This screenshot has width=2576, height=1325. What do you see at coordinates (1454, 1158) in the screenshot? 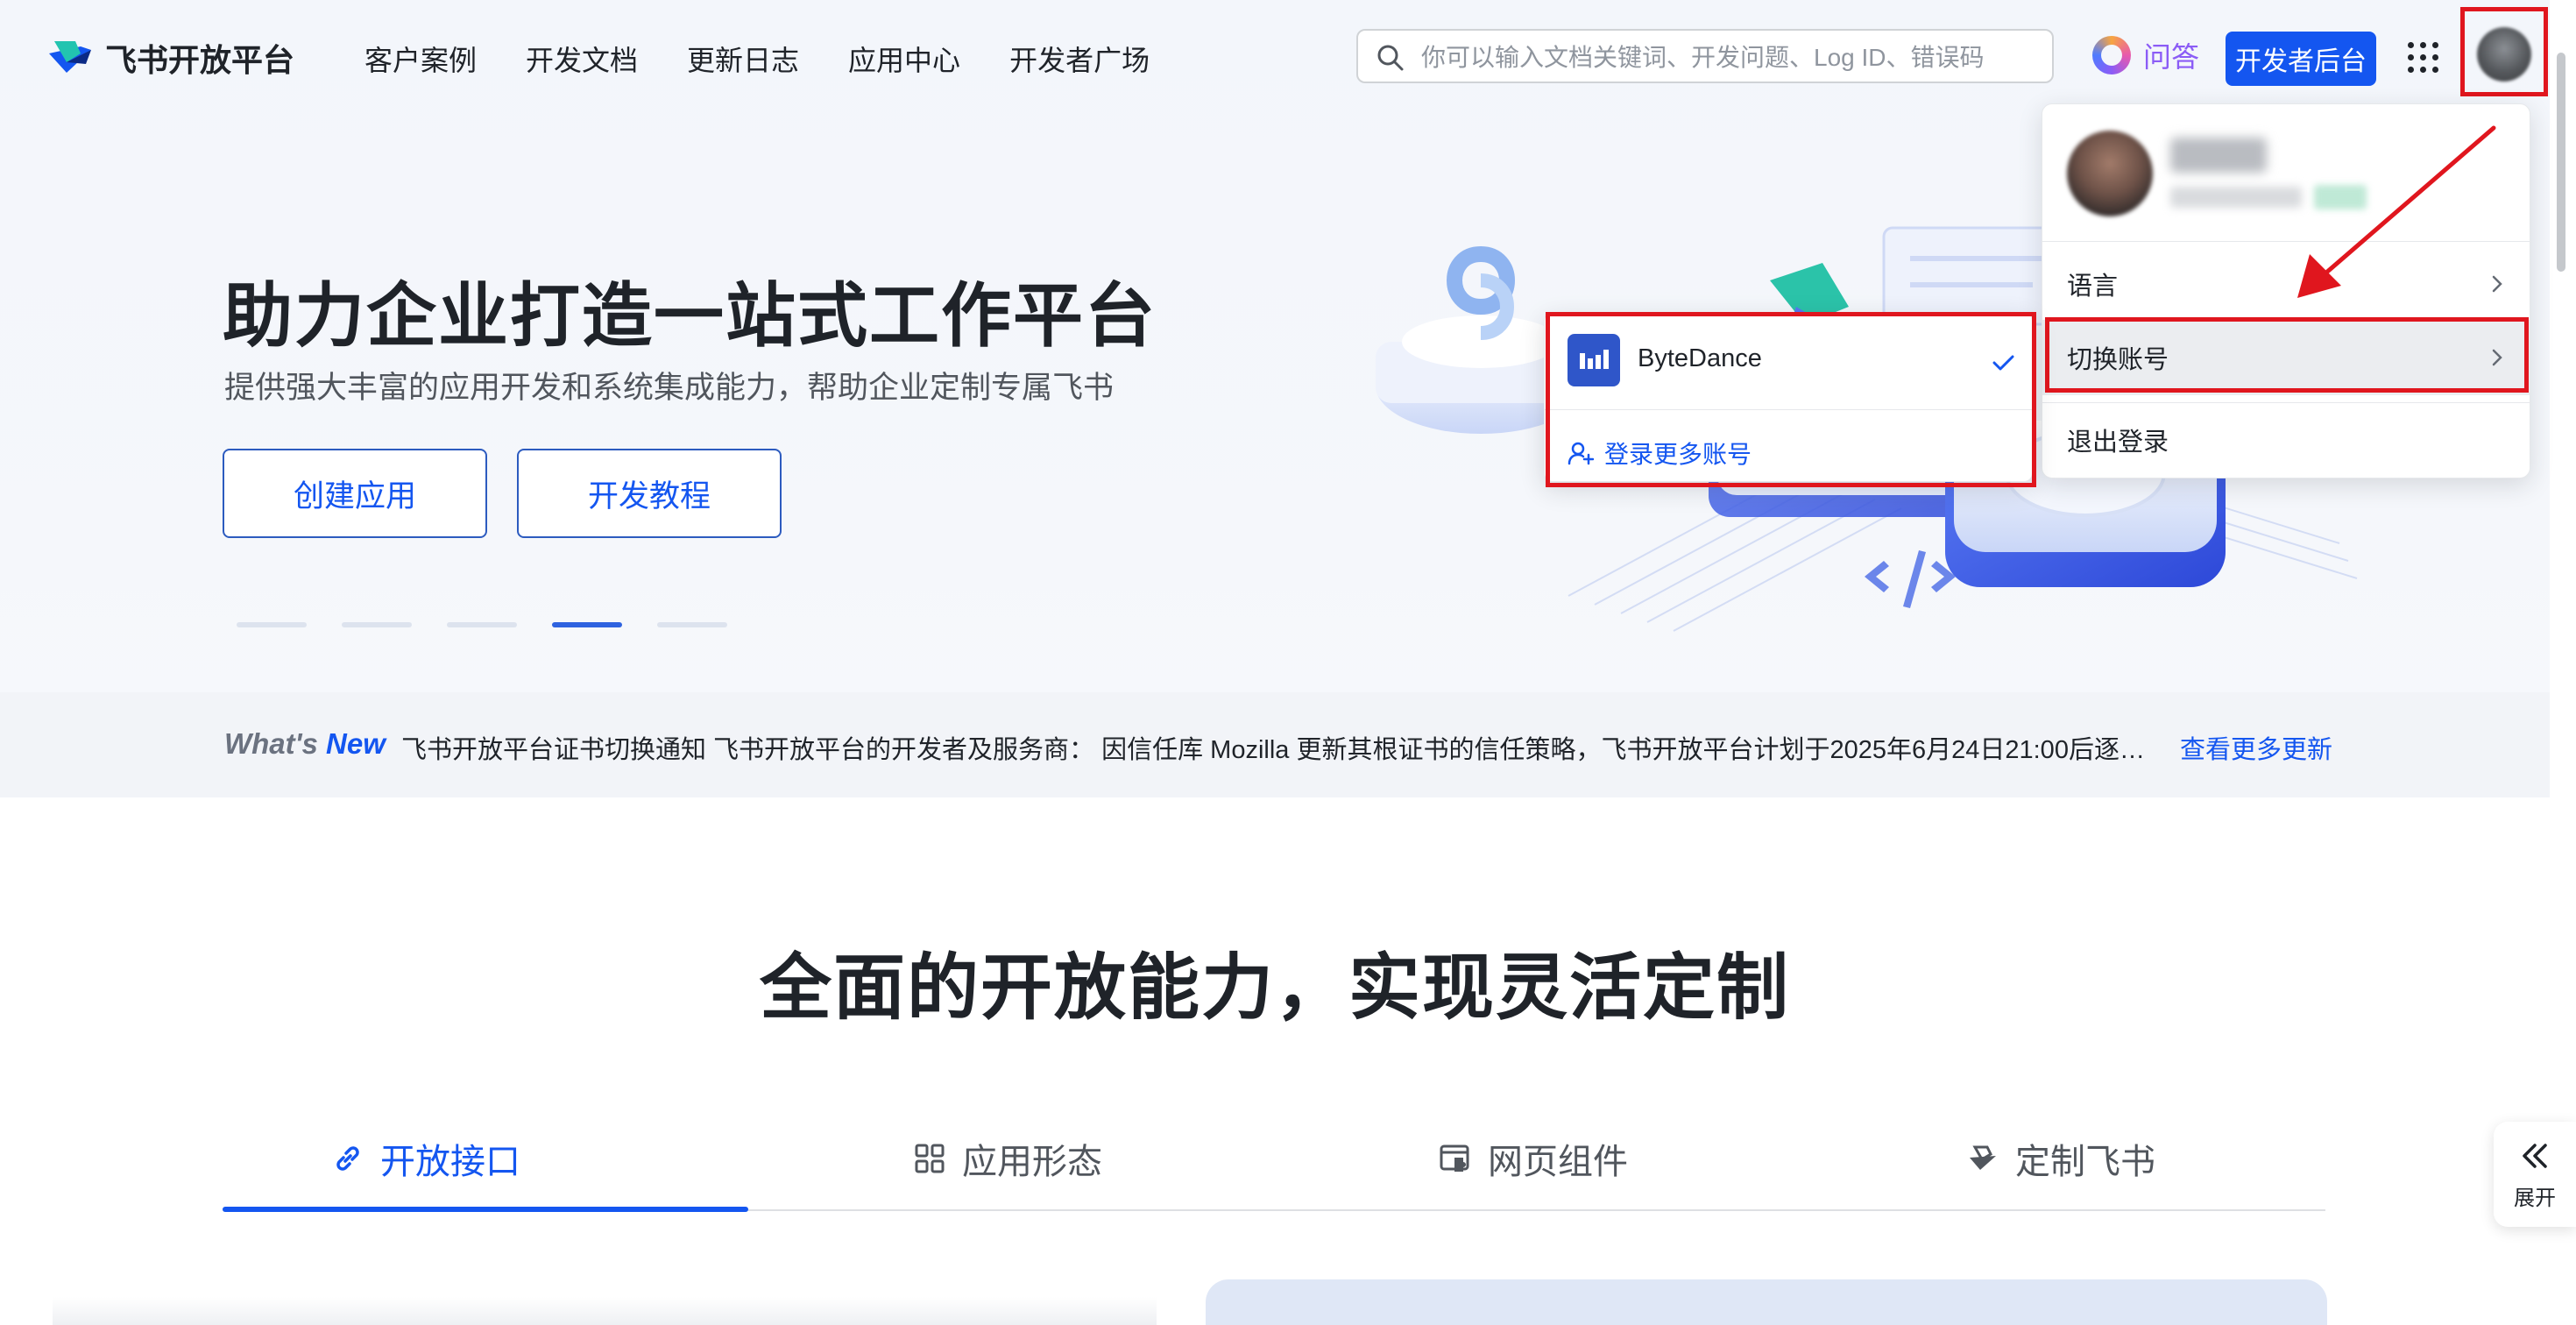
I see `puzzle-icon` at bounding box center [1454, 1158].